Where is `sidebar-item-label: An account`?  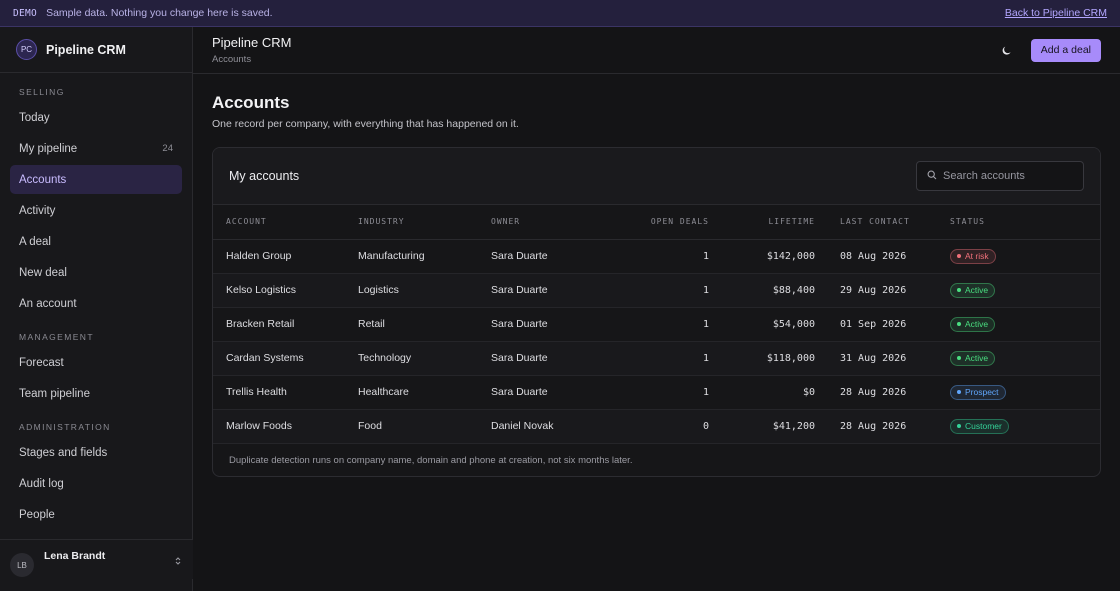 sidebar-item-label: An account is located at coordinates (48, 303).